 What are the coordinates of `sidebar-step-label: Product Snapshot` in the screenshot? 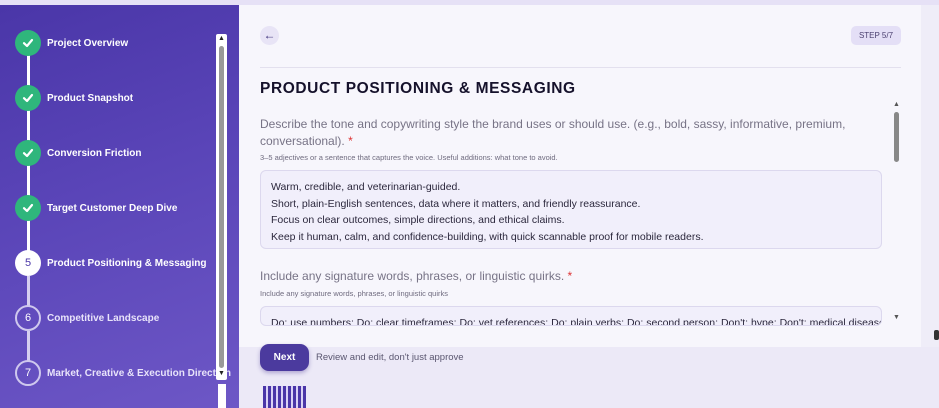 It's located at (90, 98).